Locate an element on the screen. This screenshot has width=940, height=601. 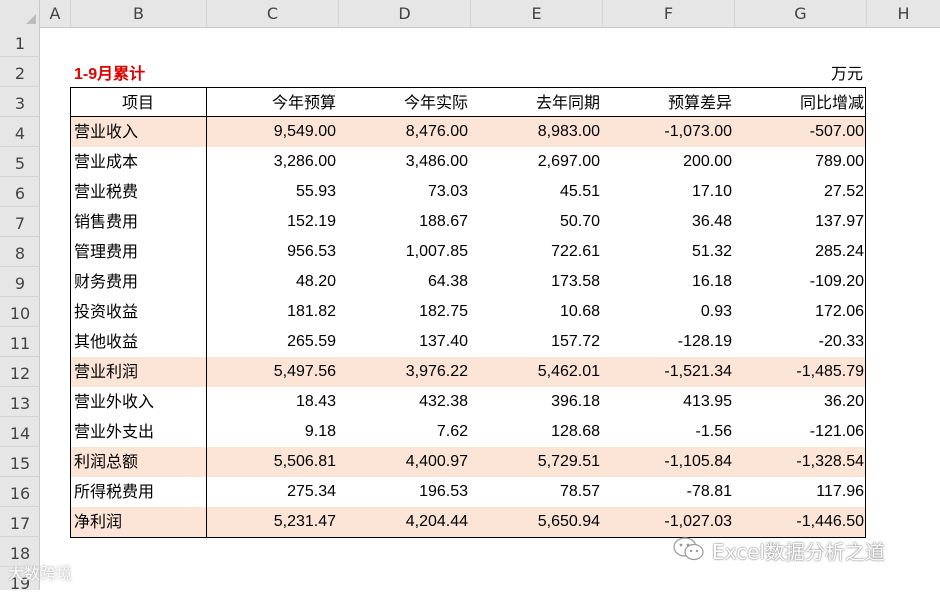
row-header-4: 4 is located at coordinates (20, 132).